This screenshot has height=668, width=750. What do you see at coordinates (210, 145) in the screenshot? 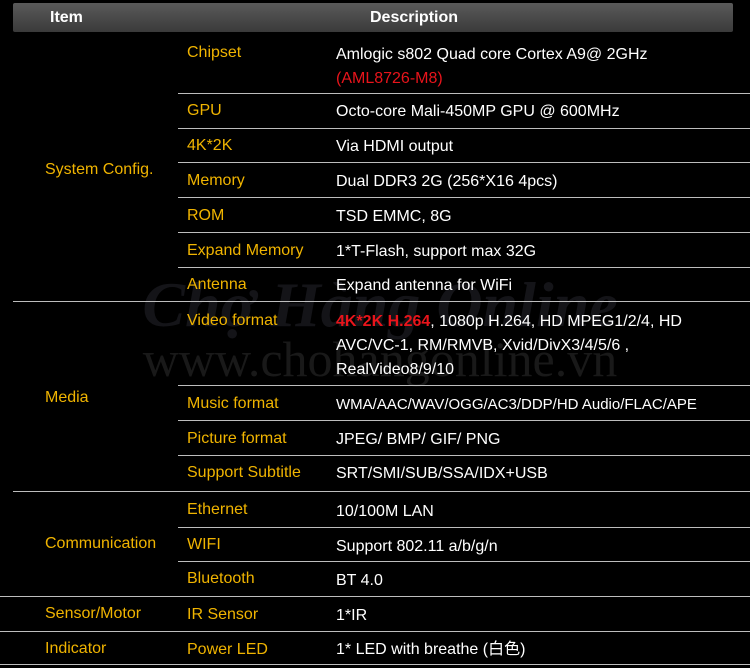
I see `feature-4k2k: 4K*2K` at bounding box center [210, 145].